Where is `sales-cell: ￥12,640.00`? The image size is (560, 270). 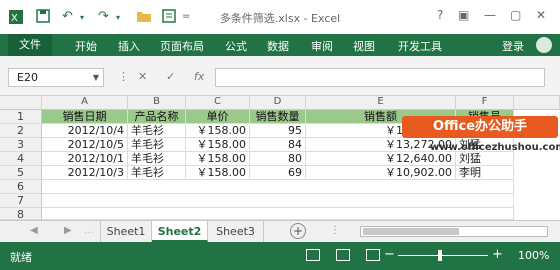
sales-cell: ￥12,640.00 is located at coordinates (381, 159).